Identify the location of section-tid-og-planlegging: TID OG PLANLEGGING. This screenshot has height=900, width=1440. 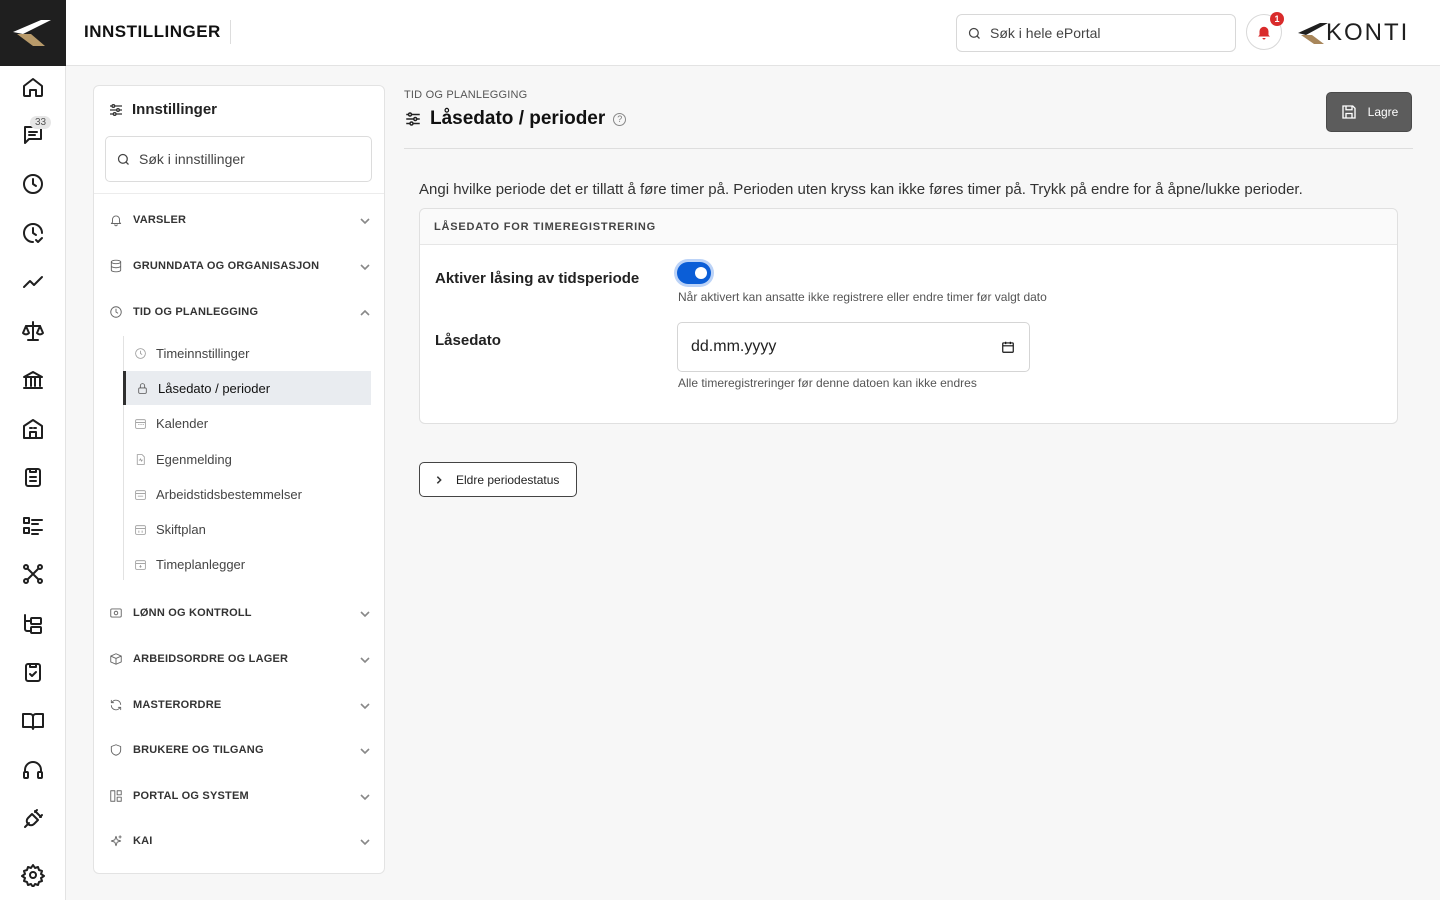
(240, 312).